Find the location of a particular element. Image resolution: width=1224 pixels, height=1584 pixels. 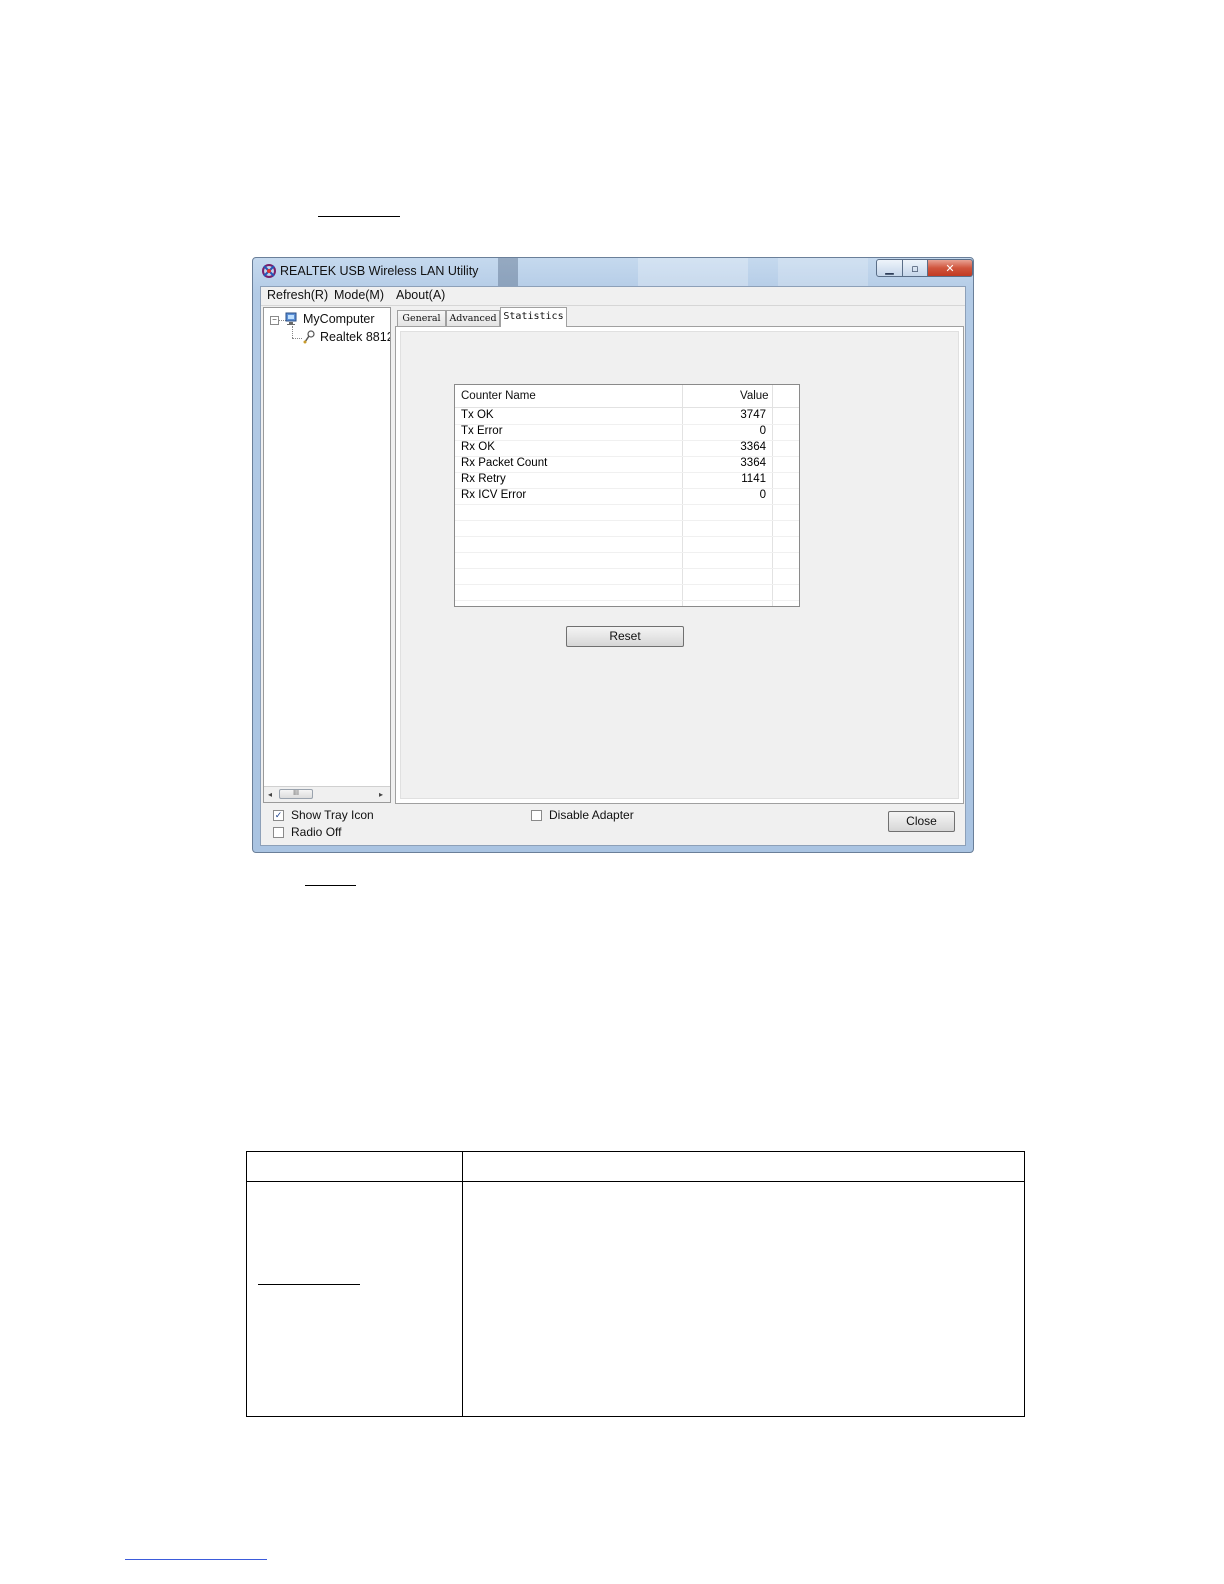

counter-value: 3747 is located at coordinates (753, 415).